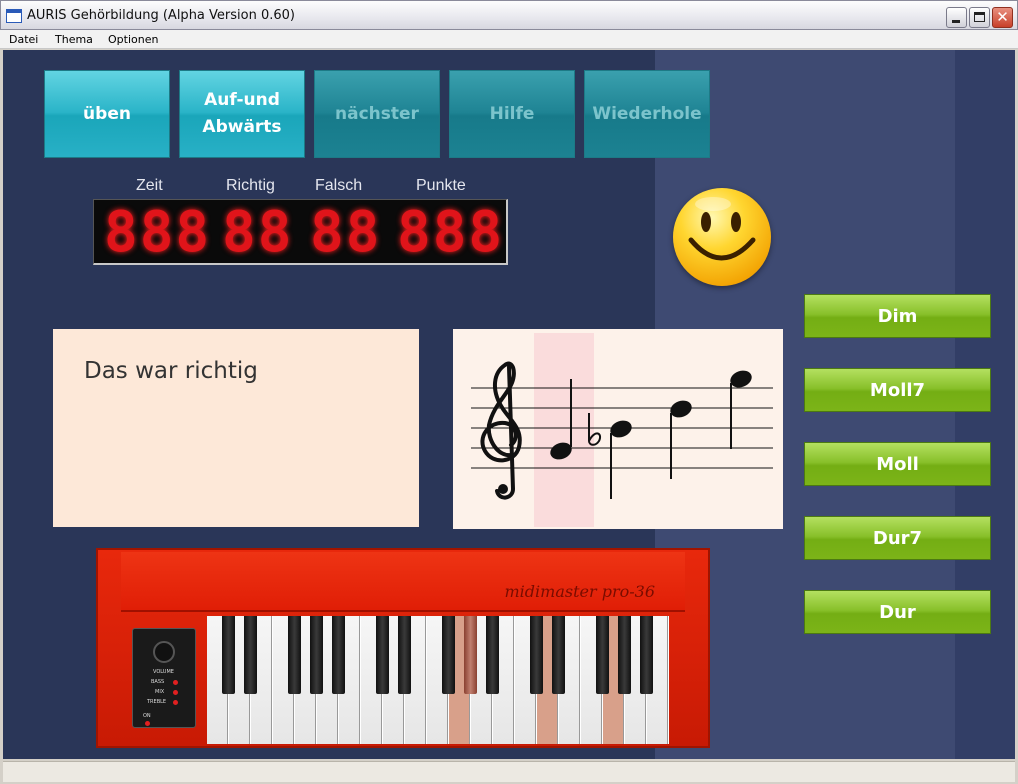 This screenshot has height=784, width=1018. What do you see at coordinates (622, 430) in the screenshot?
I see `staff-notation` at bounding box center [622, 430].